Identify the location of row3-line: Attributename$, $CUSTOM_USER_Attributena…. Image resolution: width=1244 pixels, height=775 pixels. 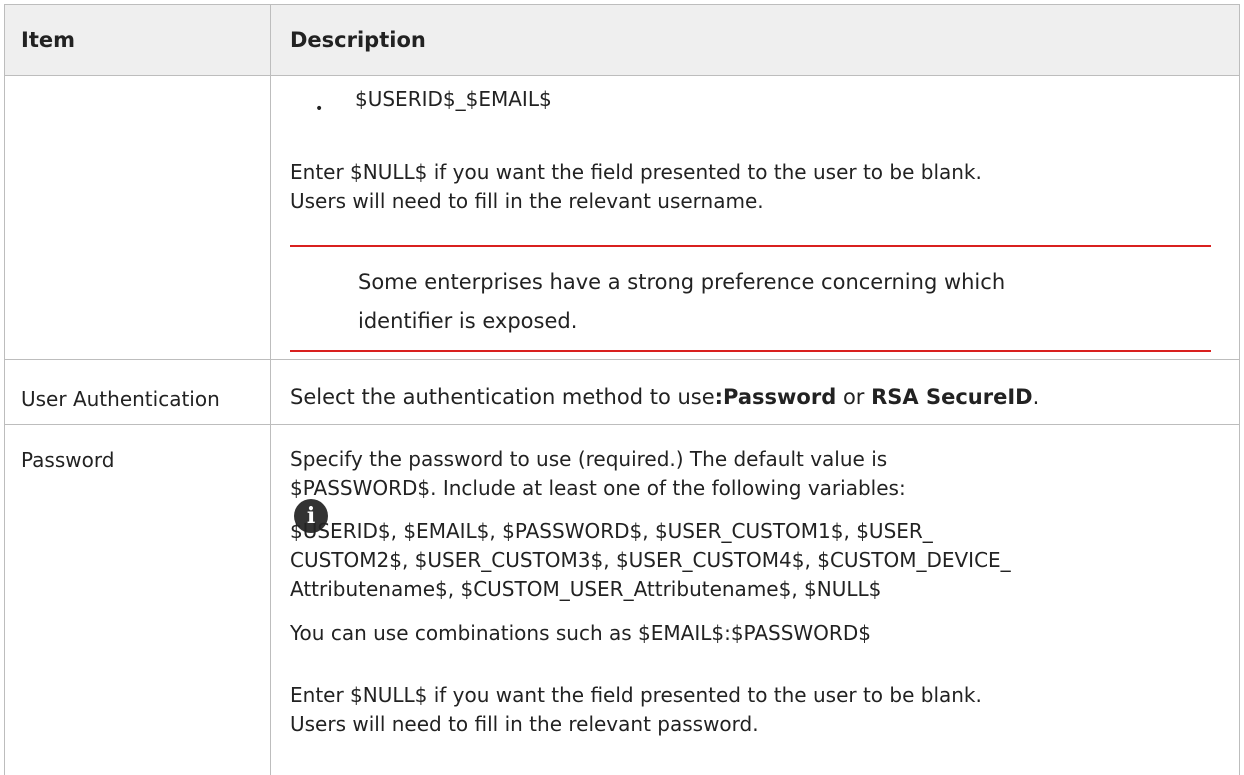
(586, 589).